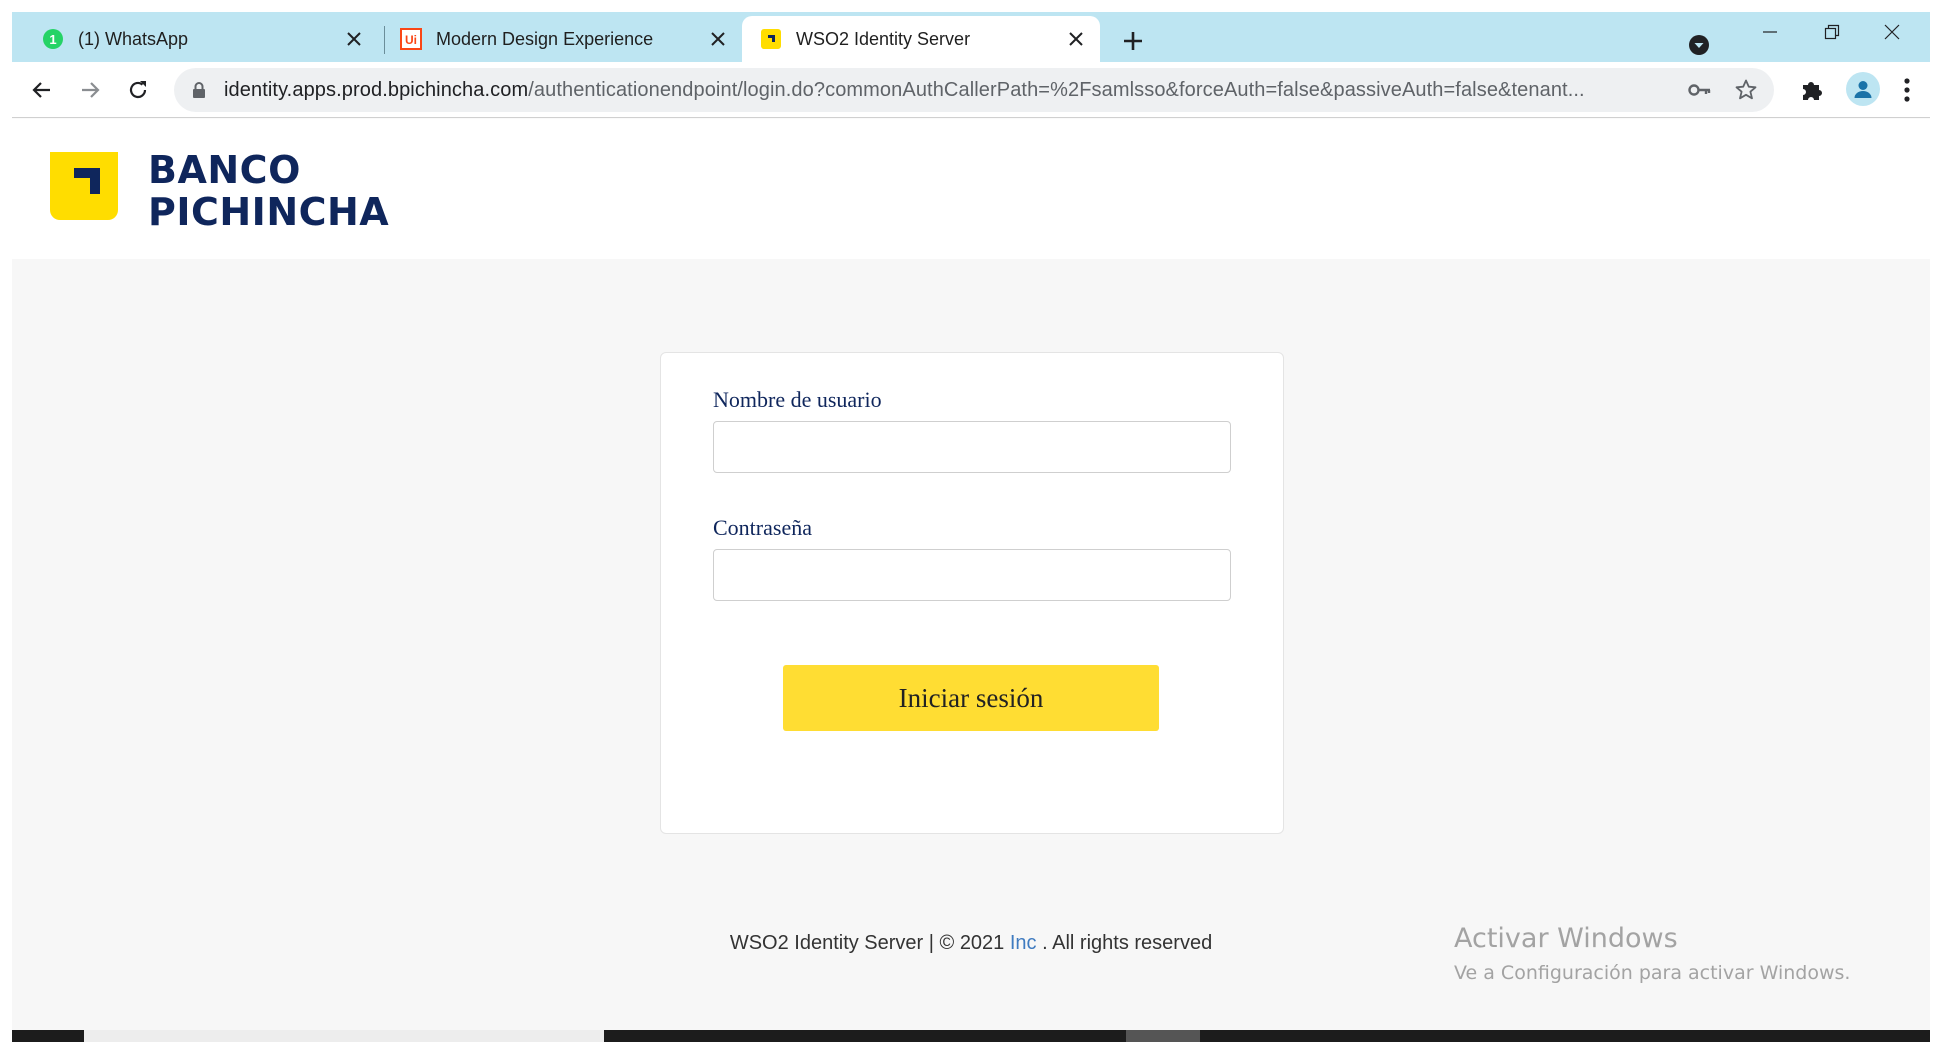  I want to click on tab-title: WSO2 Identity Server, so click(883, 38).